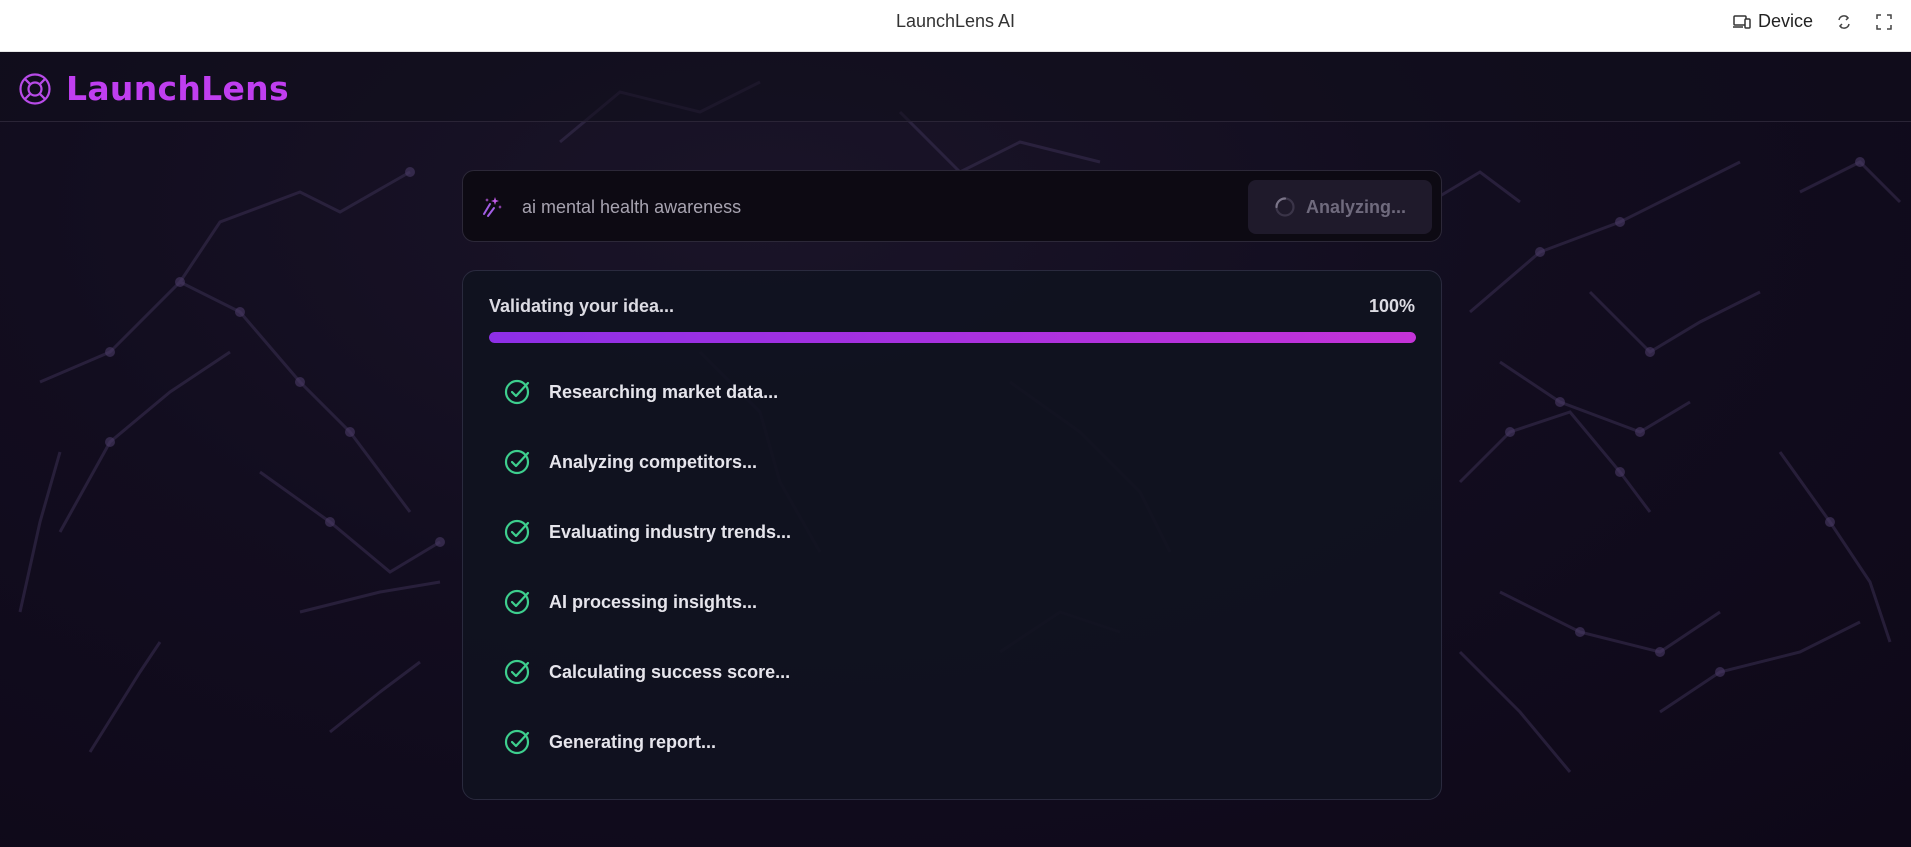 The width and height of the screenshot is (1911, 847). Describe the element at coordinates (492, 207) in the screenshot. I see `sparkles-icon` at that location.